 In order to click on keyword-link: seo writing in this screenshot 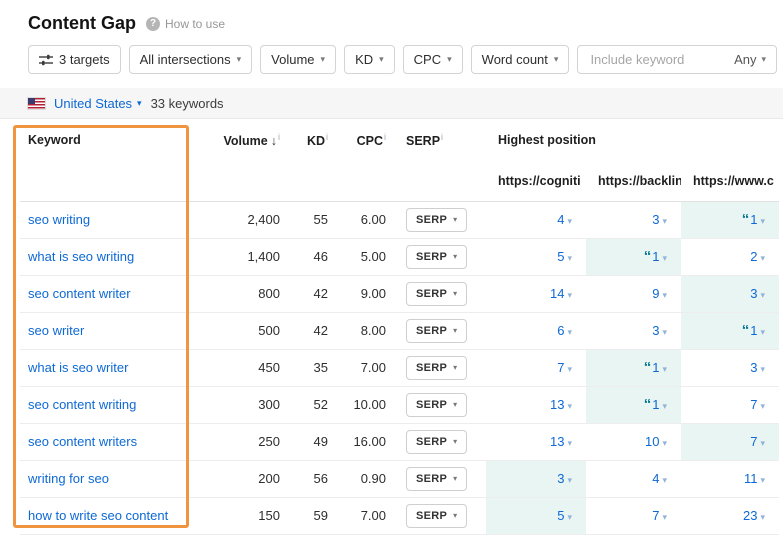, I will do `click(59, 219)`.